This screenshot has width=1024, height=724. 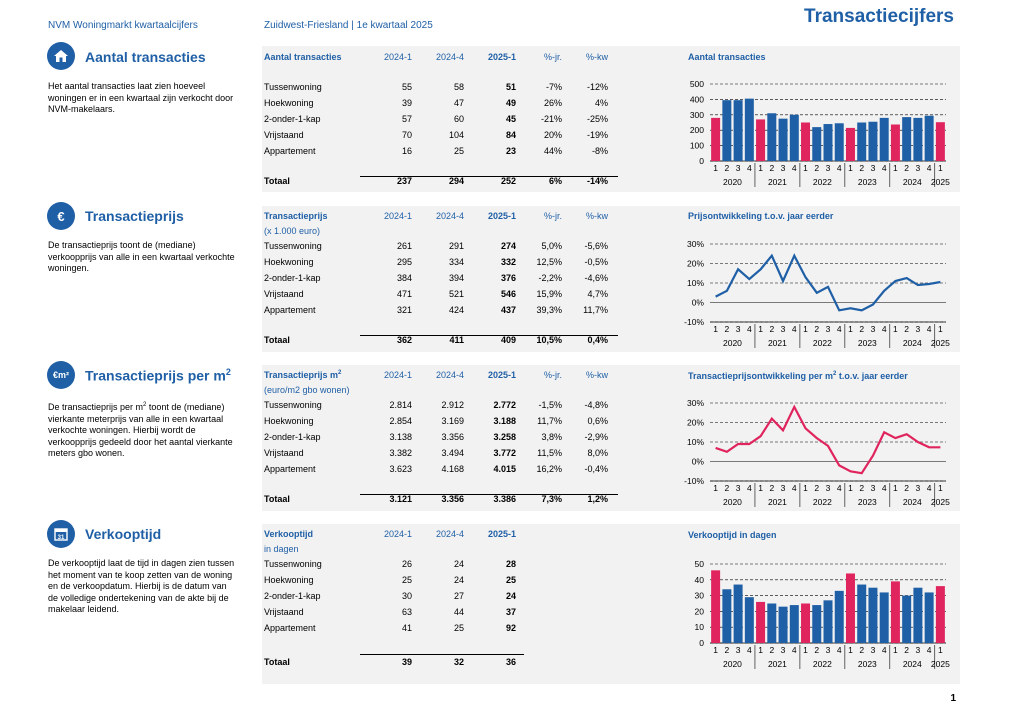 I want to click on table-row: 2-onder-1-kap3.1383.3563.2583,8%-2,9%, so click(x=436, y=437).